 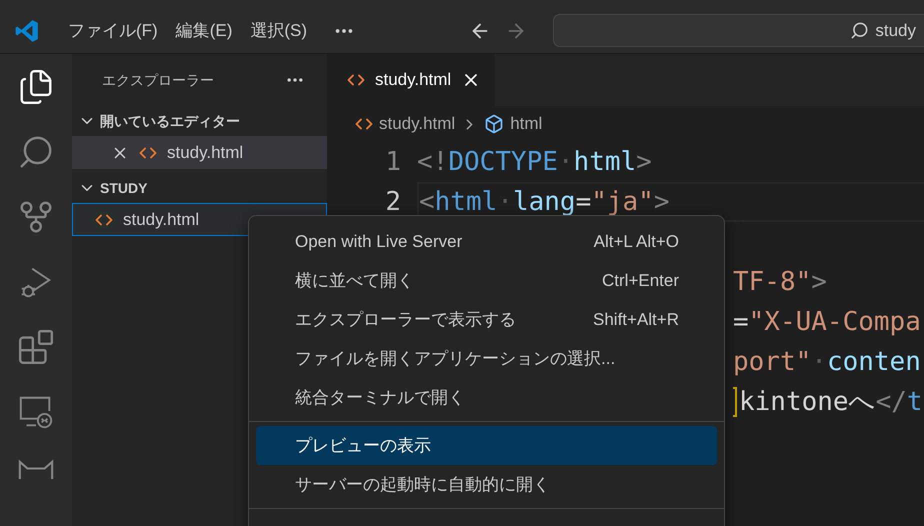 I want to click on section-title: STUDY, so click(x=124, y=188).